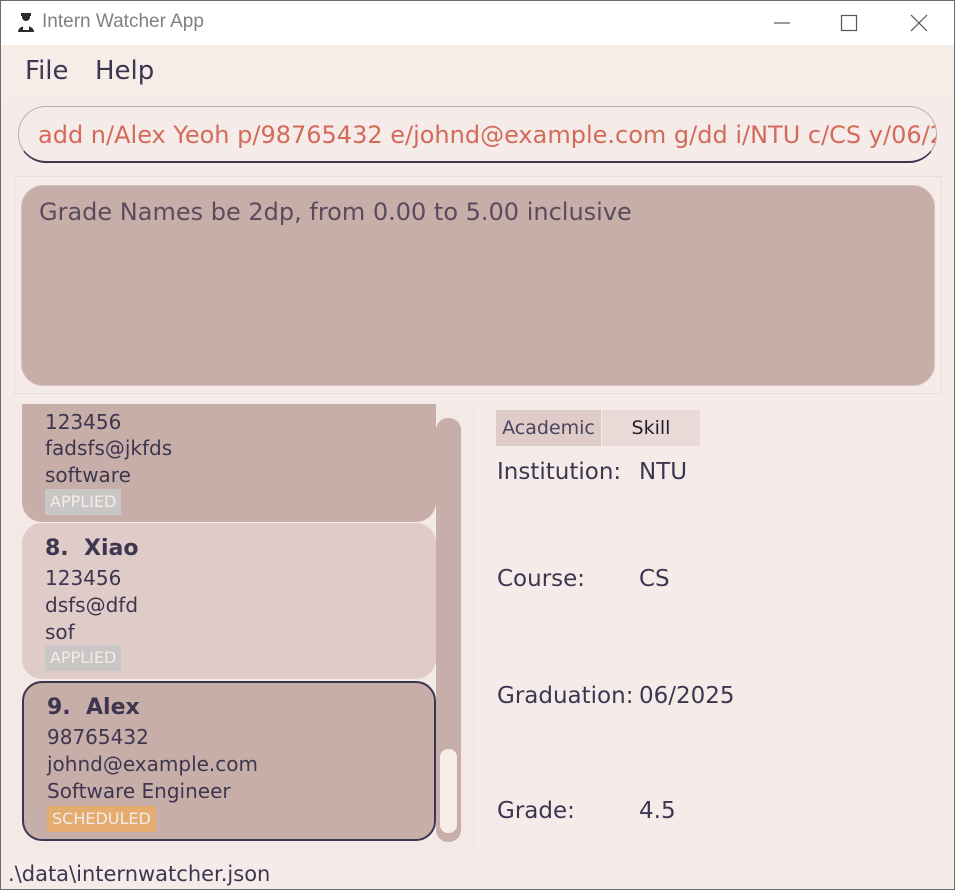 This screenshot has height=890, width=955. Describe the element at coordinates (654, 579) in the screenshot. I see `course-value: CS` at that location.